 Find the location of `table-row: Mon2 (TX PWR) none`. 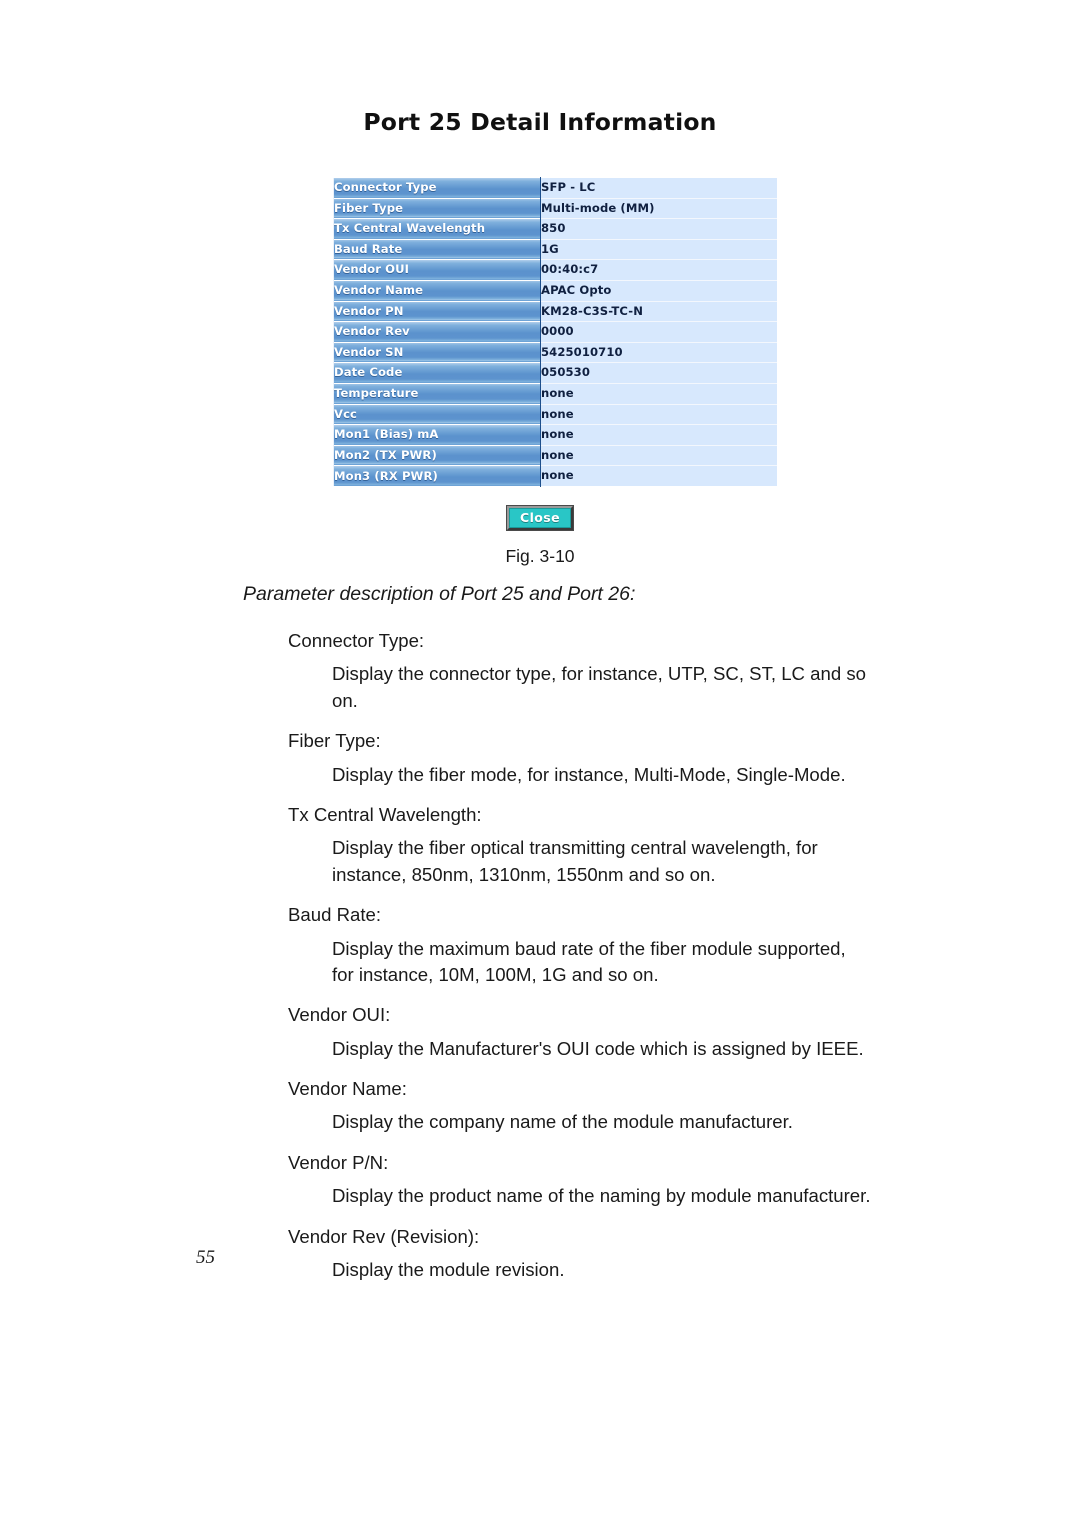

table-row: Mon2 (TX PWR) none is located at coordinates (555, 455).